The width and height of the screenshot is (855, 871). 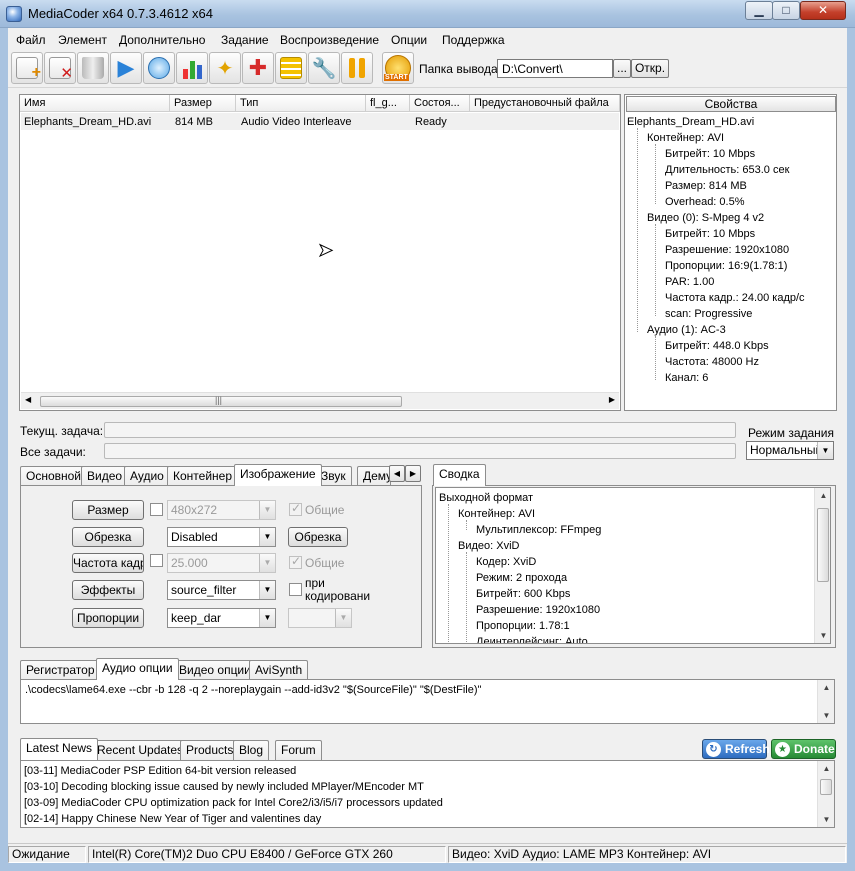 I want to click on start-button: START, so click(x=398, y=68).